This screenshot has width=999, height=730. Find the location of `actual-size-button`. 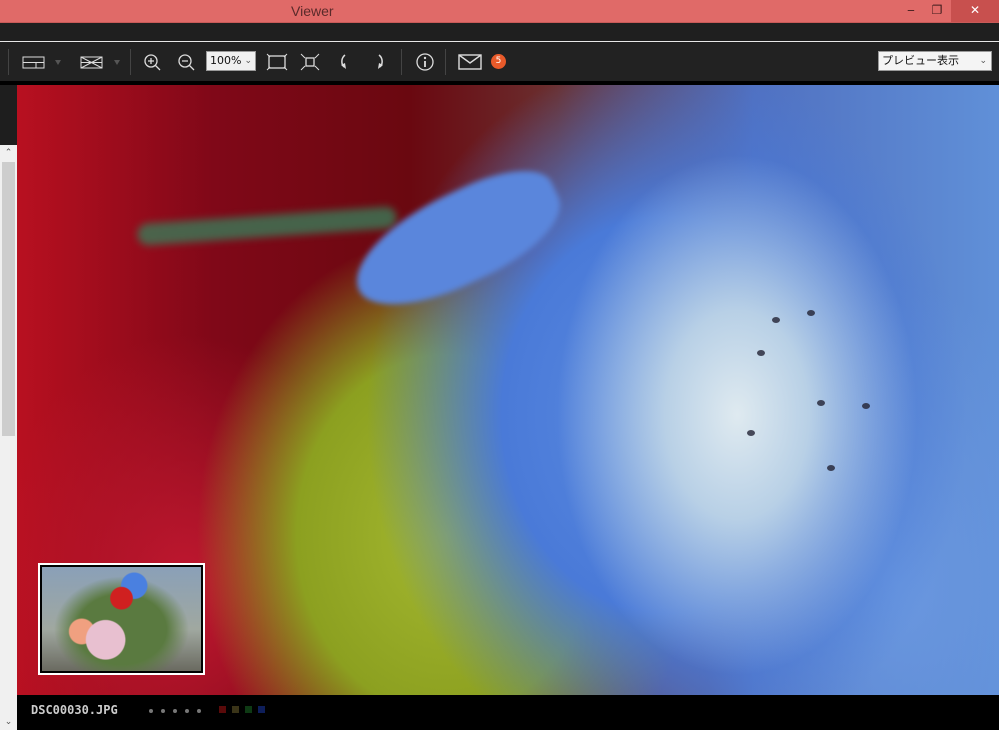

actual-size-button is located at coordinates (310, 62).